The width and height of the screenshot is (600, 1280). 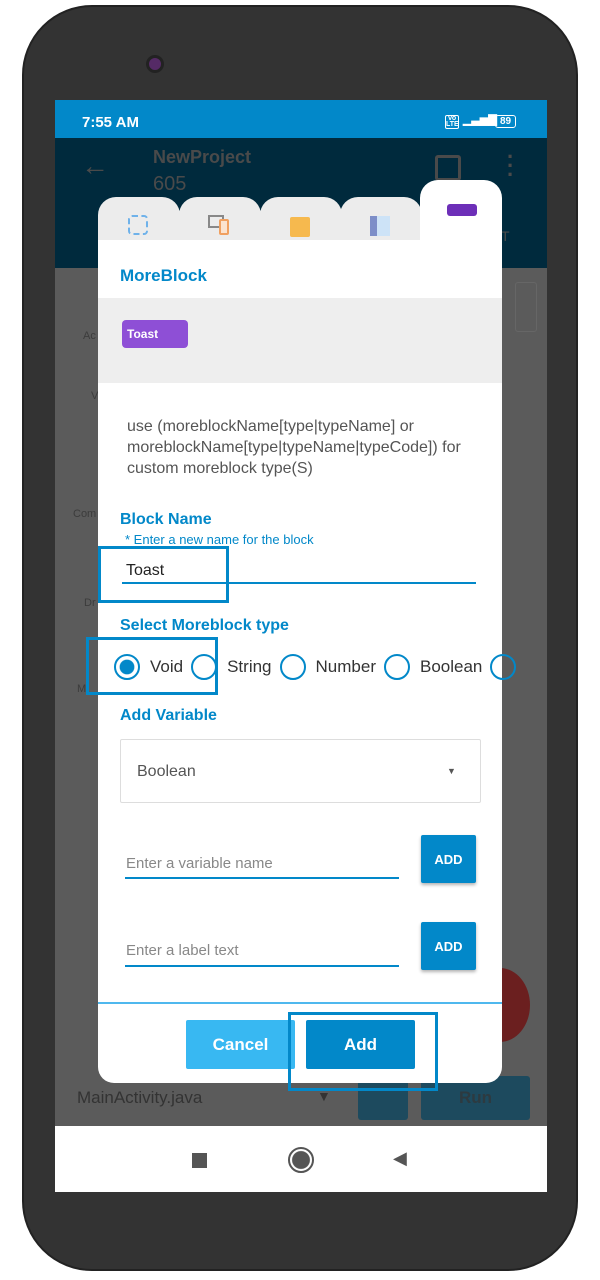 What do you see at coordinates (85, 514) in the screenshot?
I see `bg-sidebar-item: Com` at bounding box center [85, 514].